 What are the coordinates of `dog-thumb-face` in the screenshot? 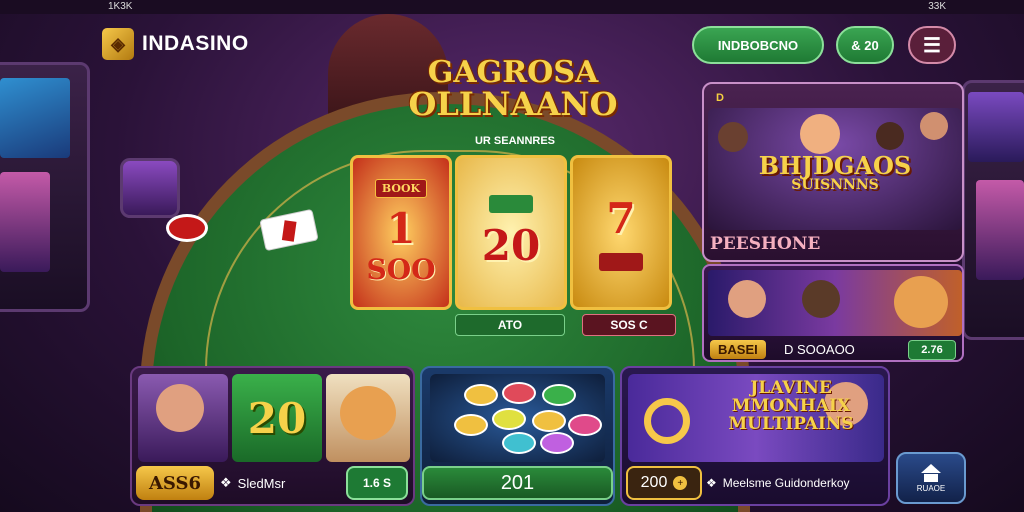 It's located at (368, 413).